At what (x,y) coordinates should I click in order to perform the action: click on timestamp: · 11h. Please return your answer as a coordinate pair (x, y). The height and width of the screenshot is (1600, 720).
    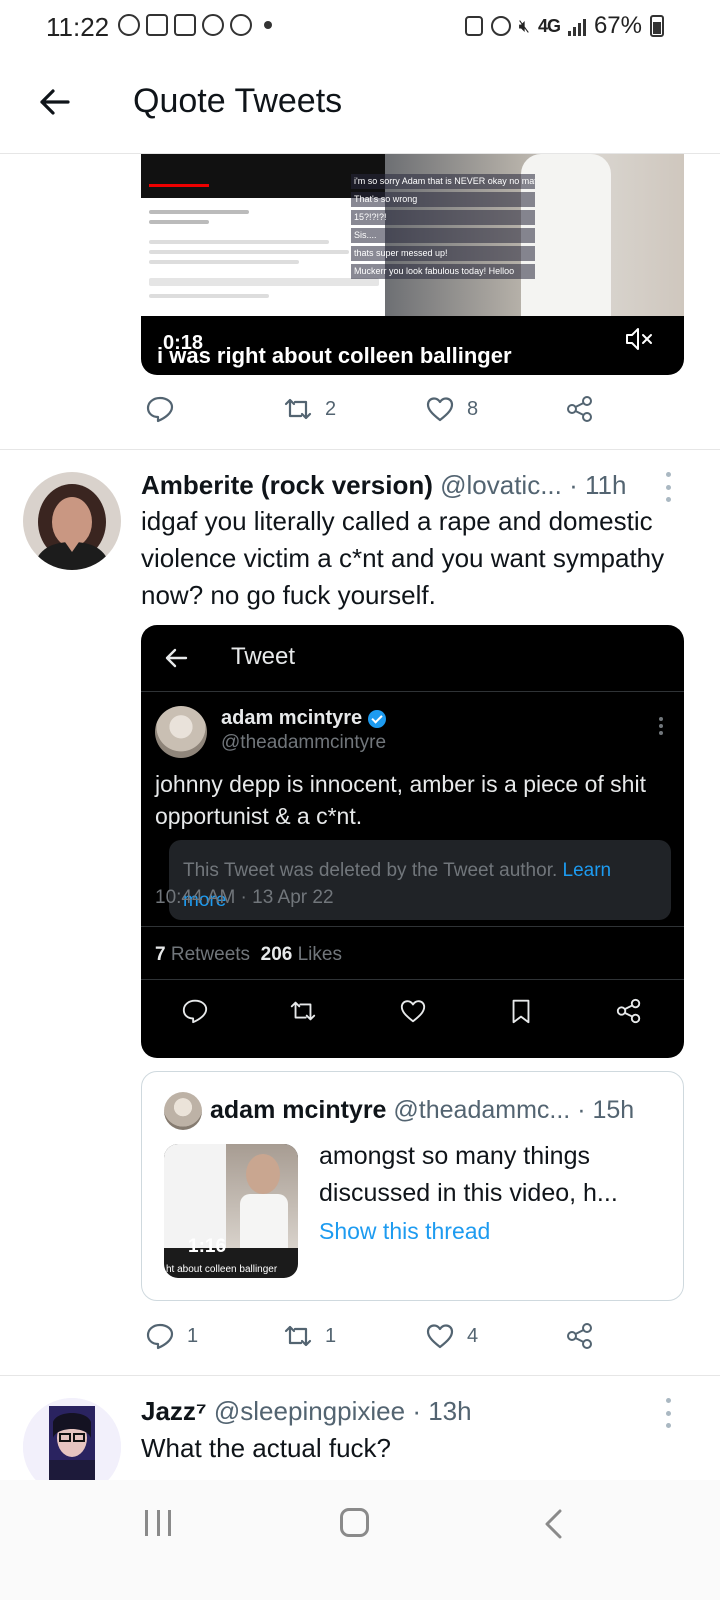
    Looking at the image, I should click on (598, 485).